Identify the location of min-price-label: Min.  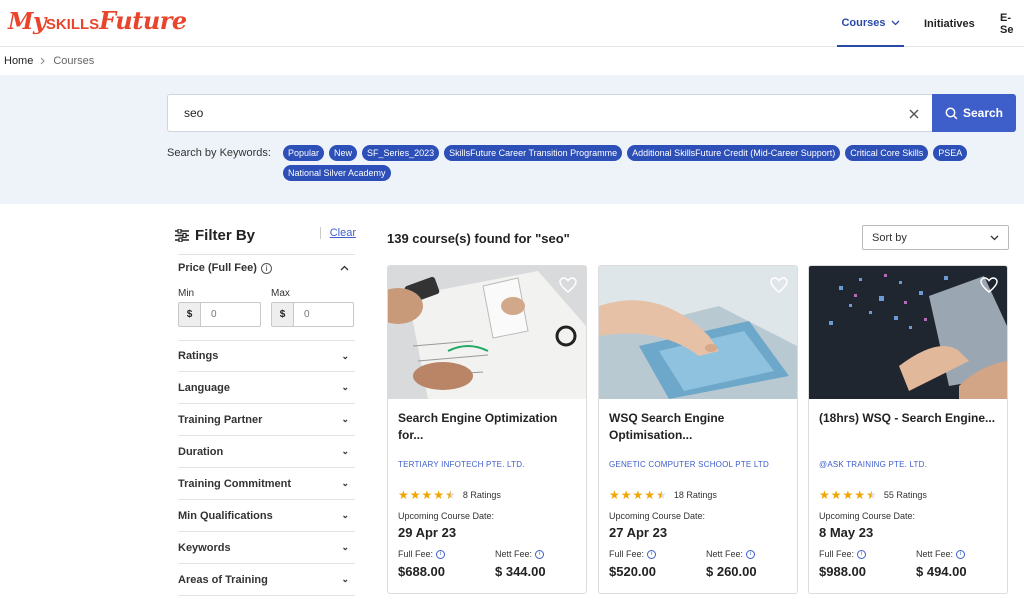
(186, 293).